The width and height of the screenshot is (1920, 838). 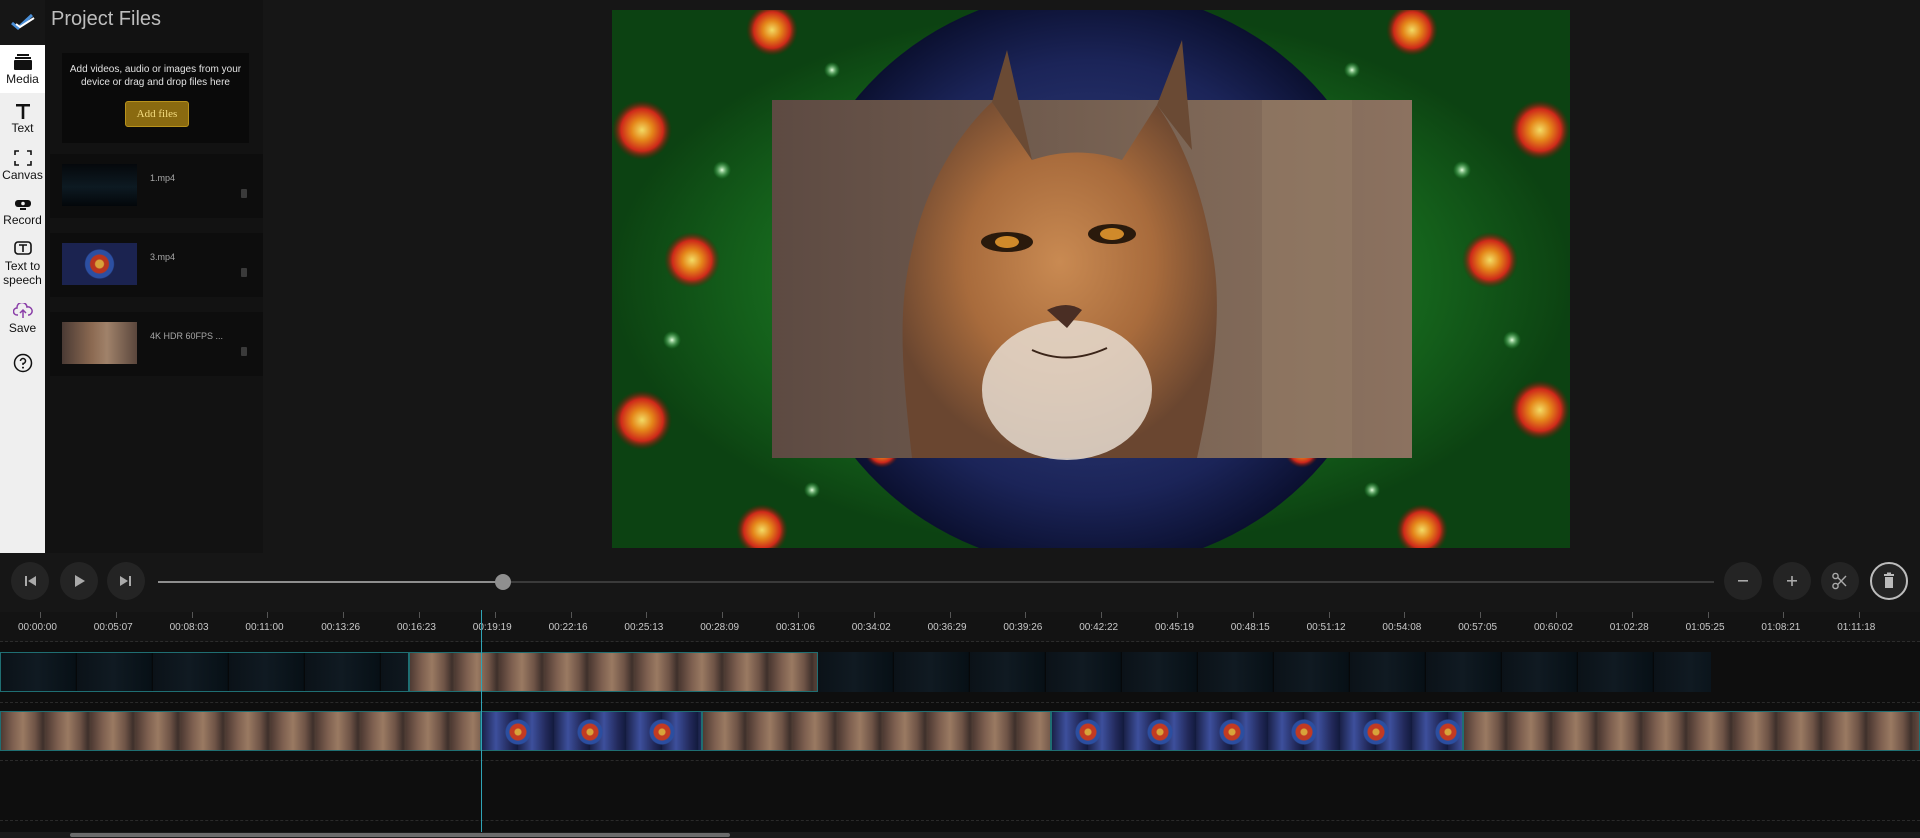 I want to click on zoom-out-button, so click(x=1743, y=581).